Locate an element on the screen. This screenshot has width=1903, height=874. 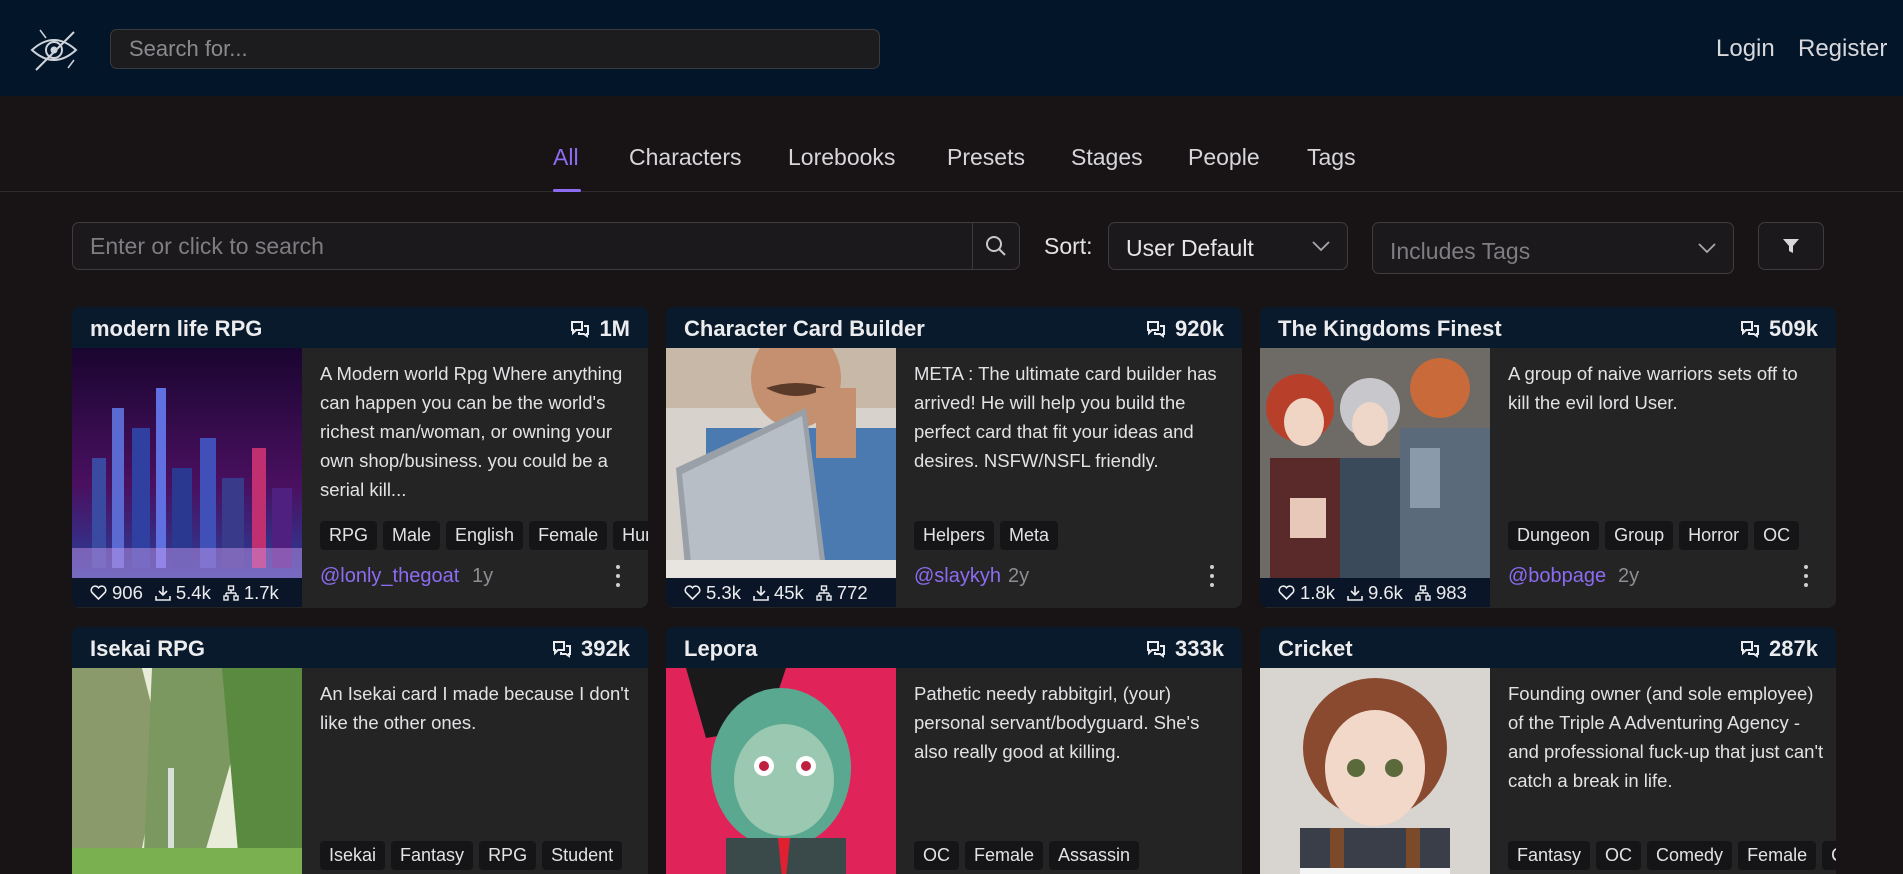
heart-icon is located at coordinates (98, 592).